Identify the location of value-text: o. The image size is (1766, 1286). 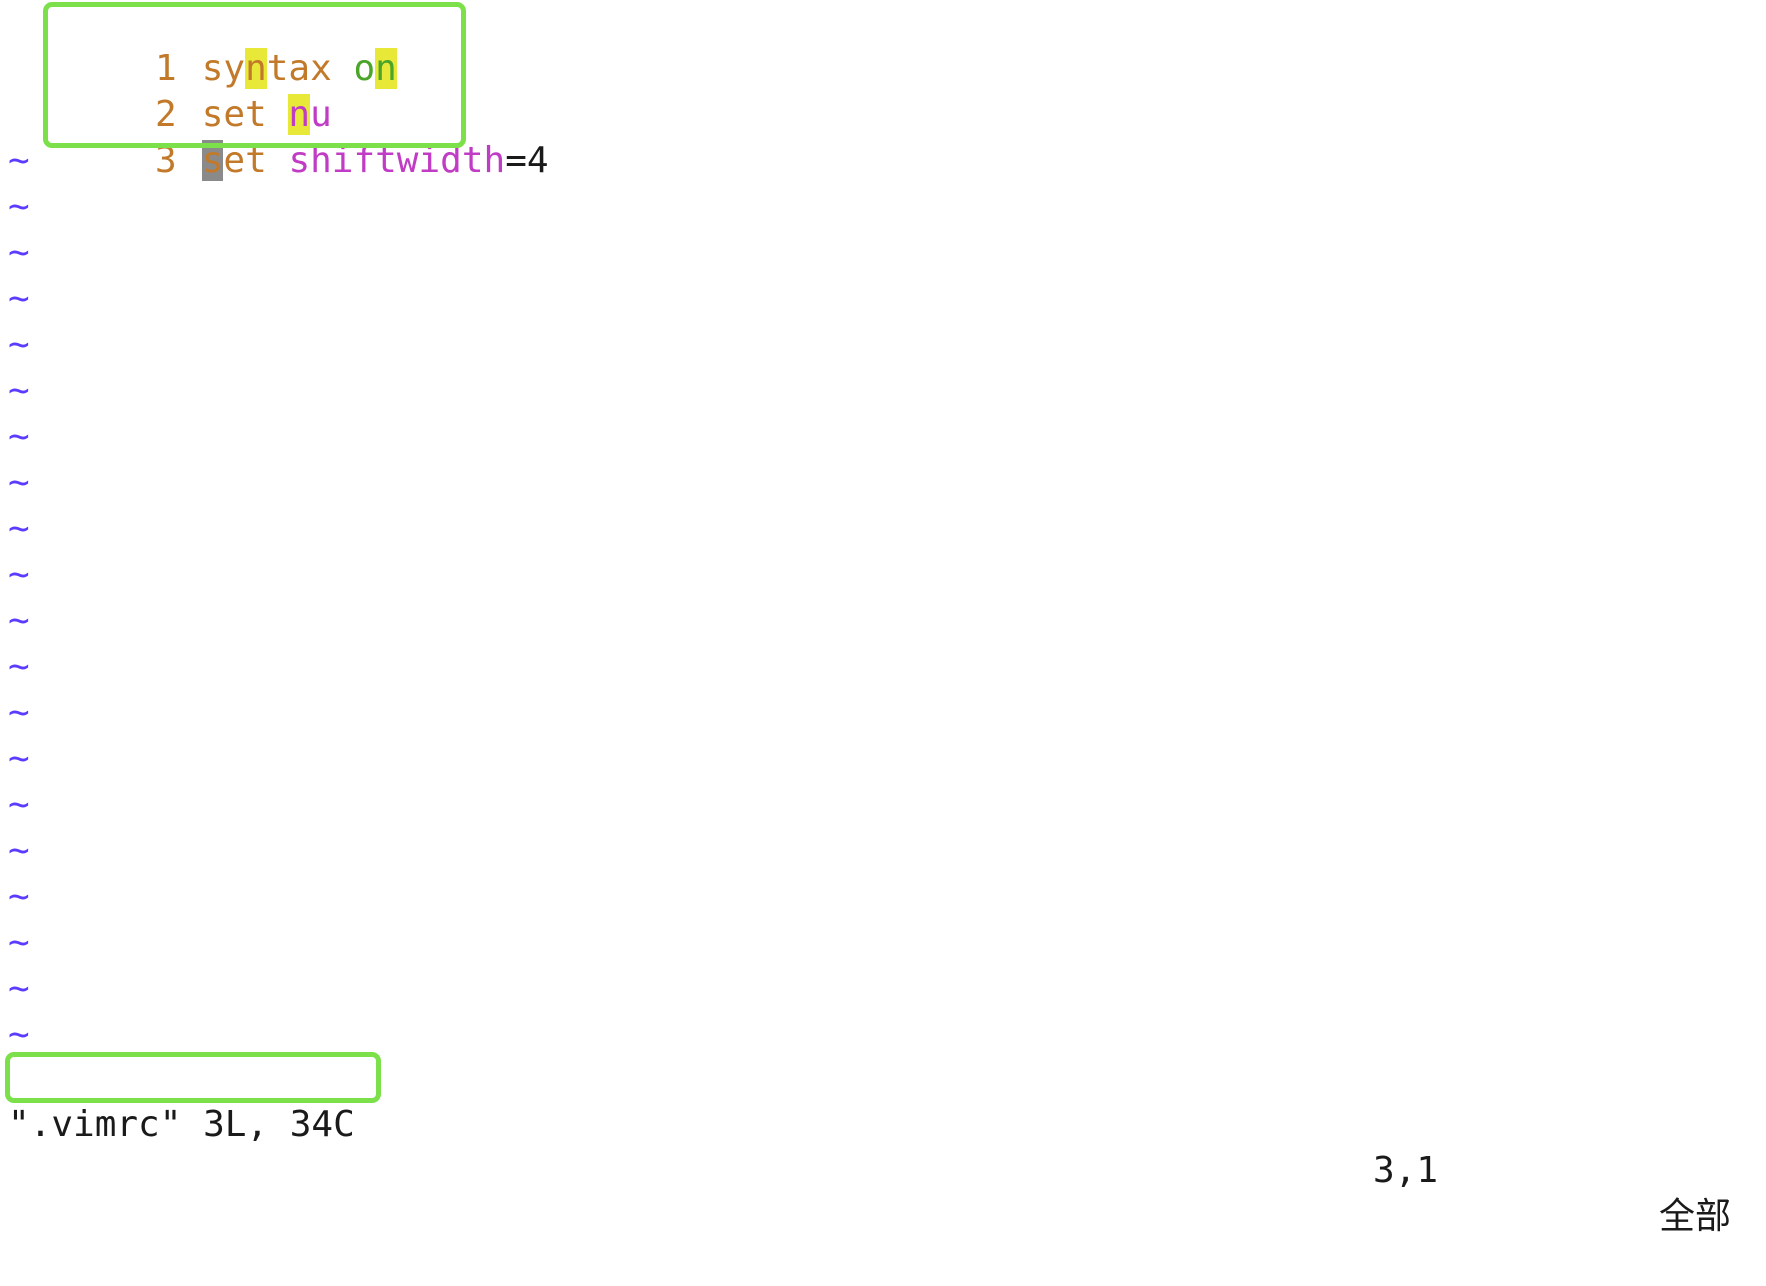
(364, 68).